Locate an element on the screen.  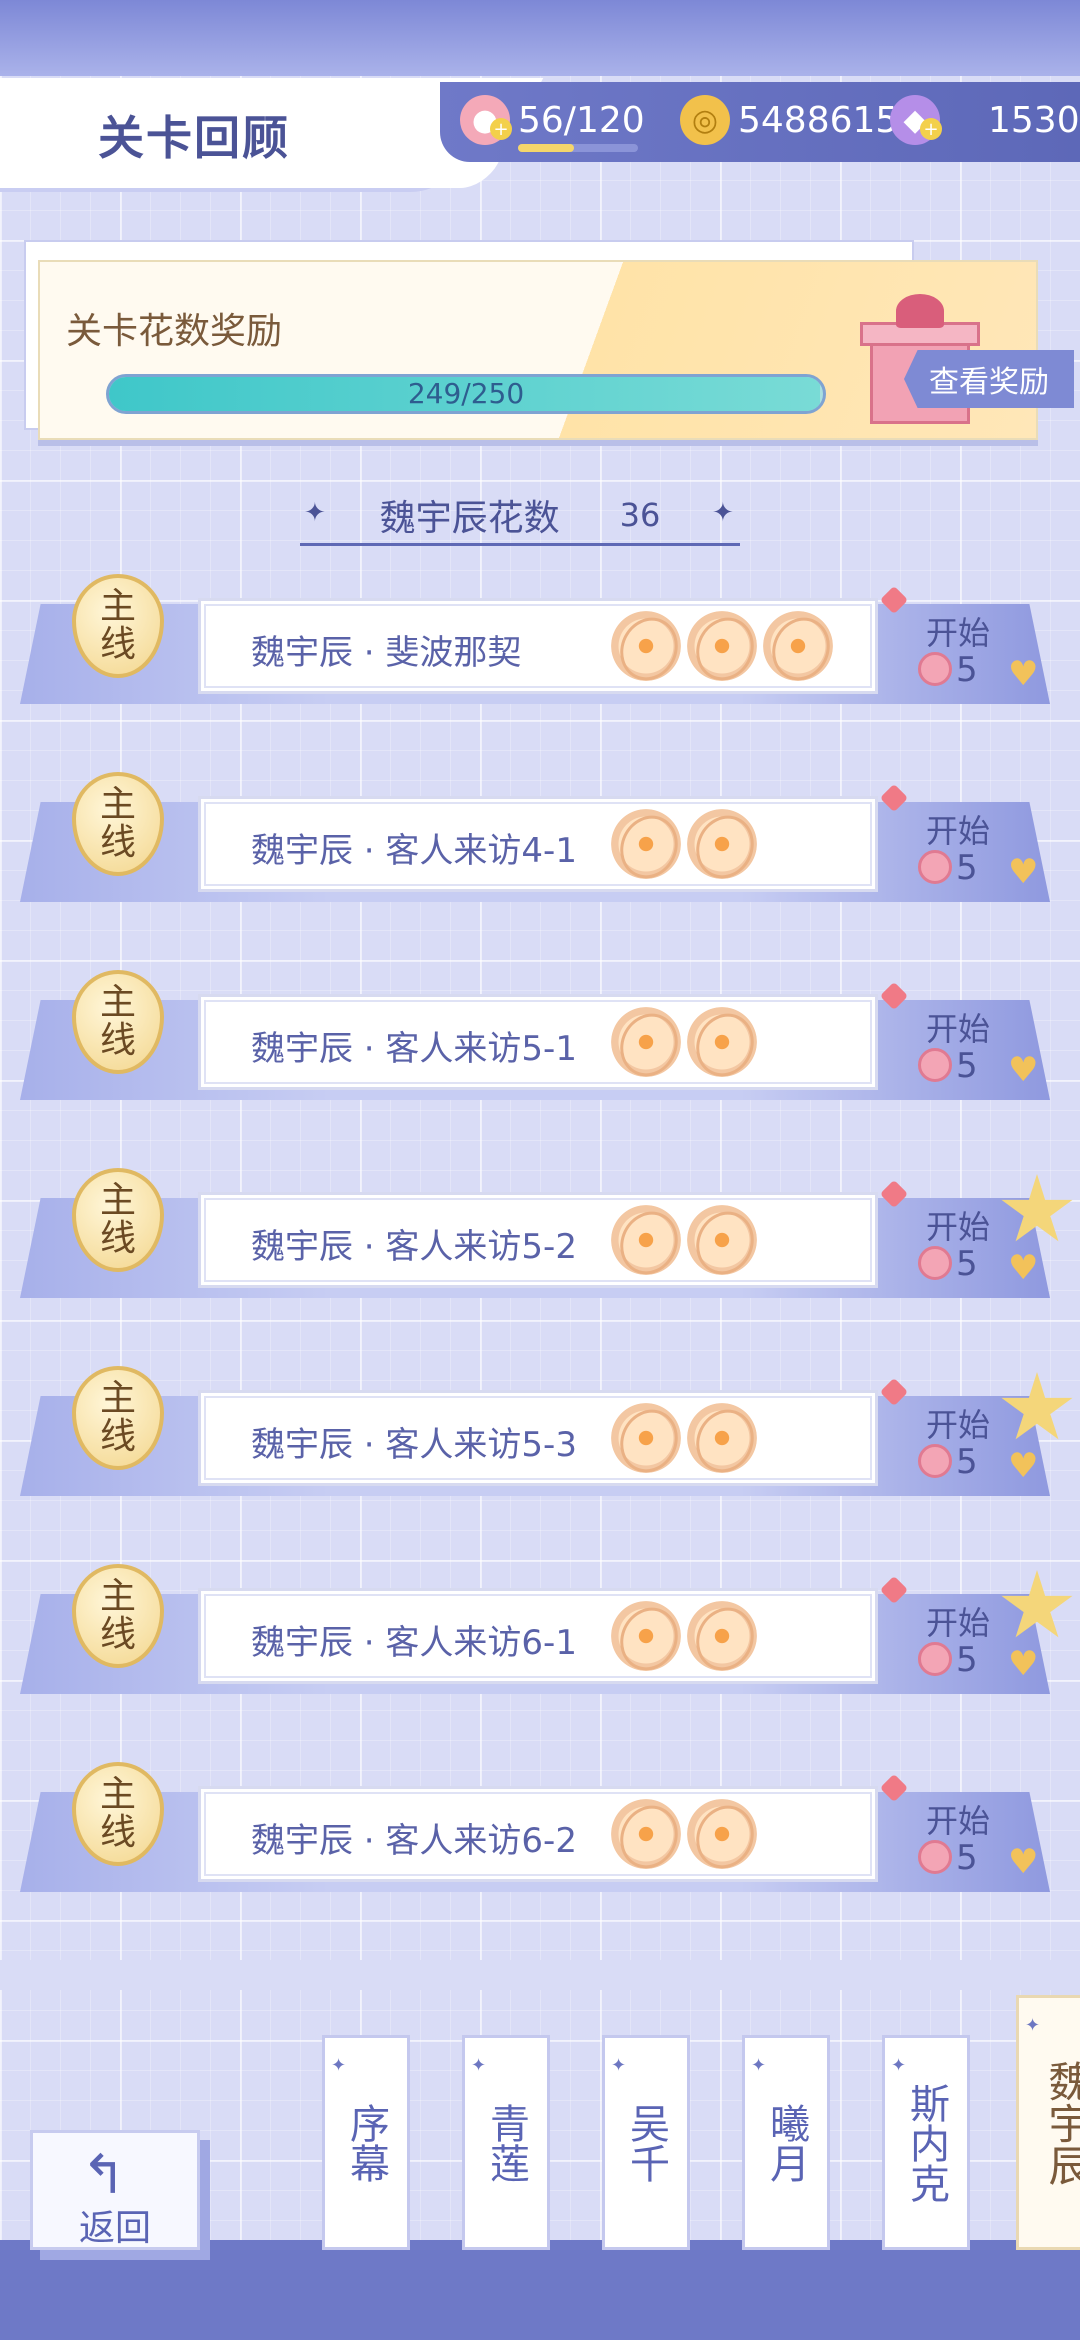
chapter-tab: ✦ 曦月 is located at coordinates (786, 2142).